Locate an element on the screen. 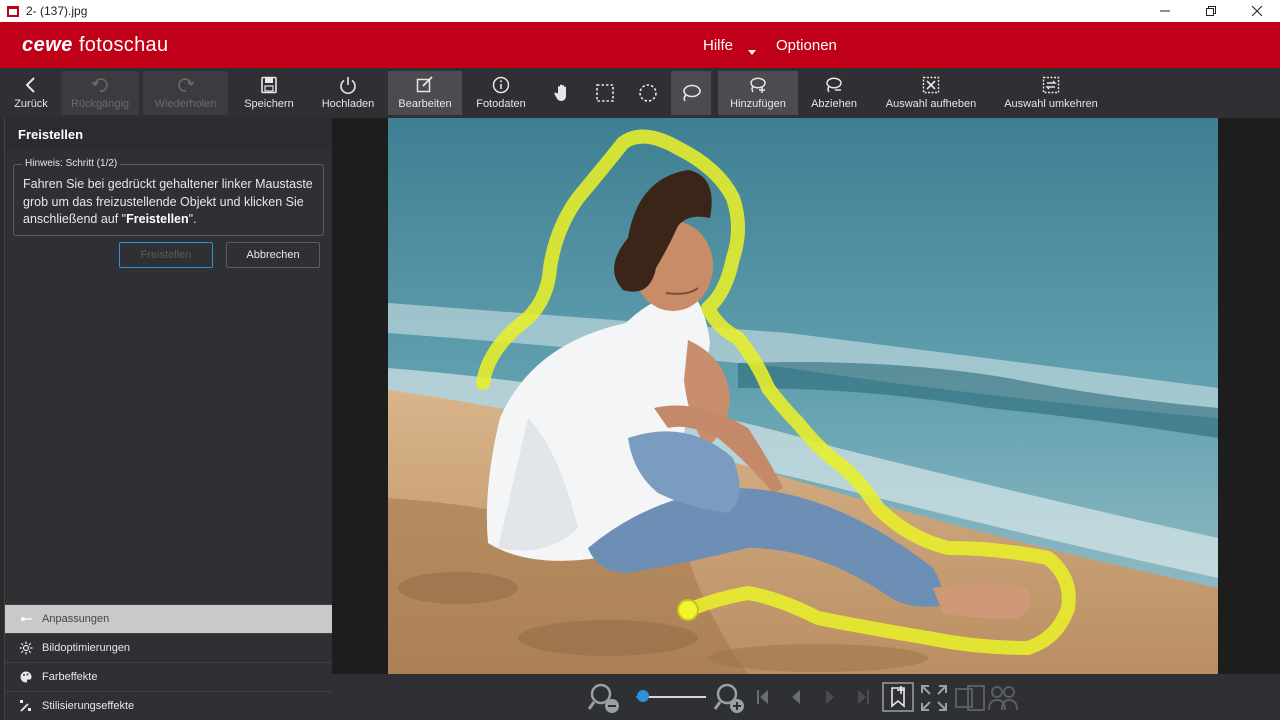 This screenshot has width=1280, height=720. first-image-icon is located at coordinates (763, 697).